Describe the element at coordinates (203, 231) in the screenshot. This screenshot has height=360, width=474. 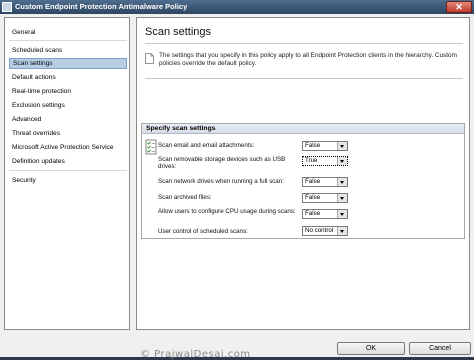
I see `setting-label-user-control: User control of scheduled scans:` at that location.